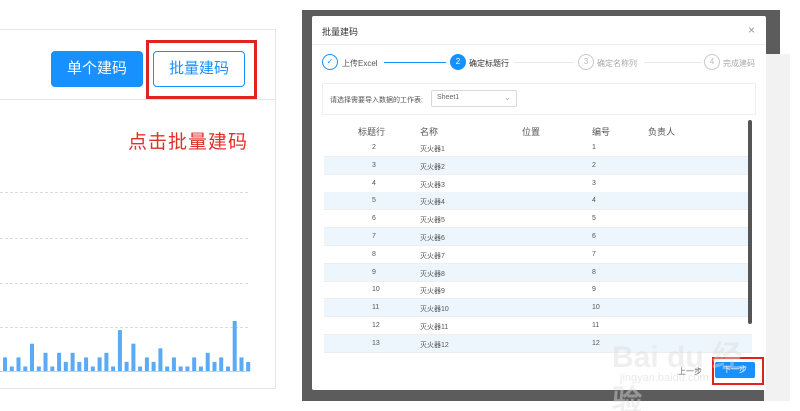 This screenshot has height=411, width=800. I want to click on table-row: 7 灭火器6 6, so click(538, 237).